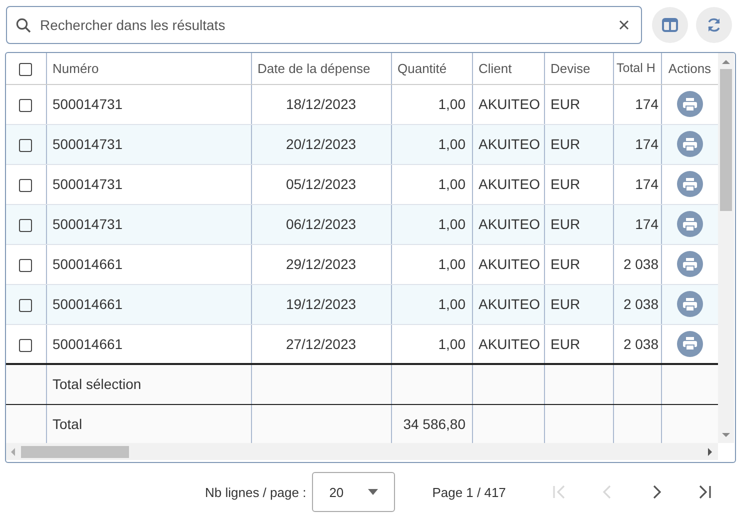 This screenshot has width=745, height=518. What do you see at coordinates (726, 248) in the screenshot?
I see `vertical-scrollbar` at bounding box center [726, 248].